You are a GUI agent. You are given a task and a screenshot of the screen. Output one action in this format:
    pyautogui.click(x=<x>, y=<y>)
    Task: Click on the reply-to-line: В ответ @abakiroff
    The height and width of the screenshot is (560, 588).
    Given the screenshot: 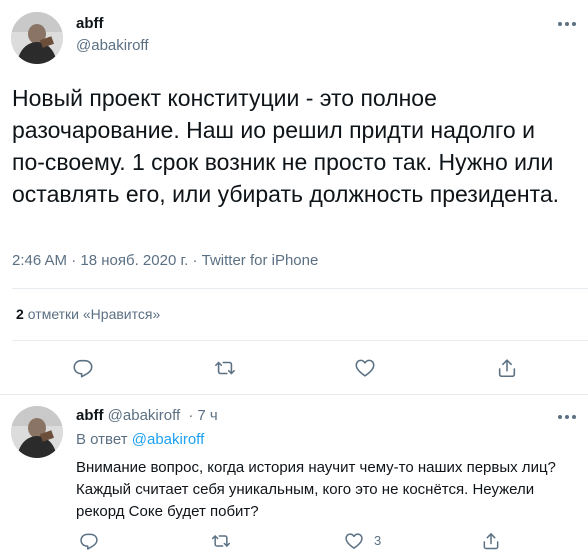 What is the action you would take?
    pyautogui.click(x=140, y=439)
    